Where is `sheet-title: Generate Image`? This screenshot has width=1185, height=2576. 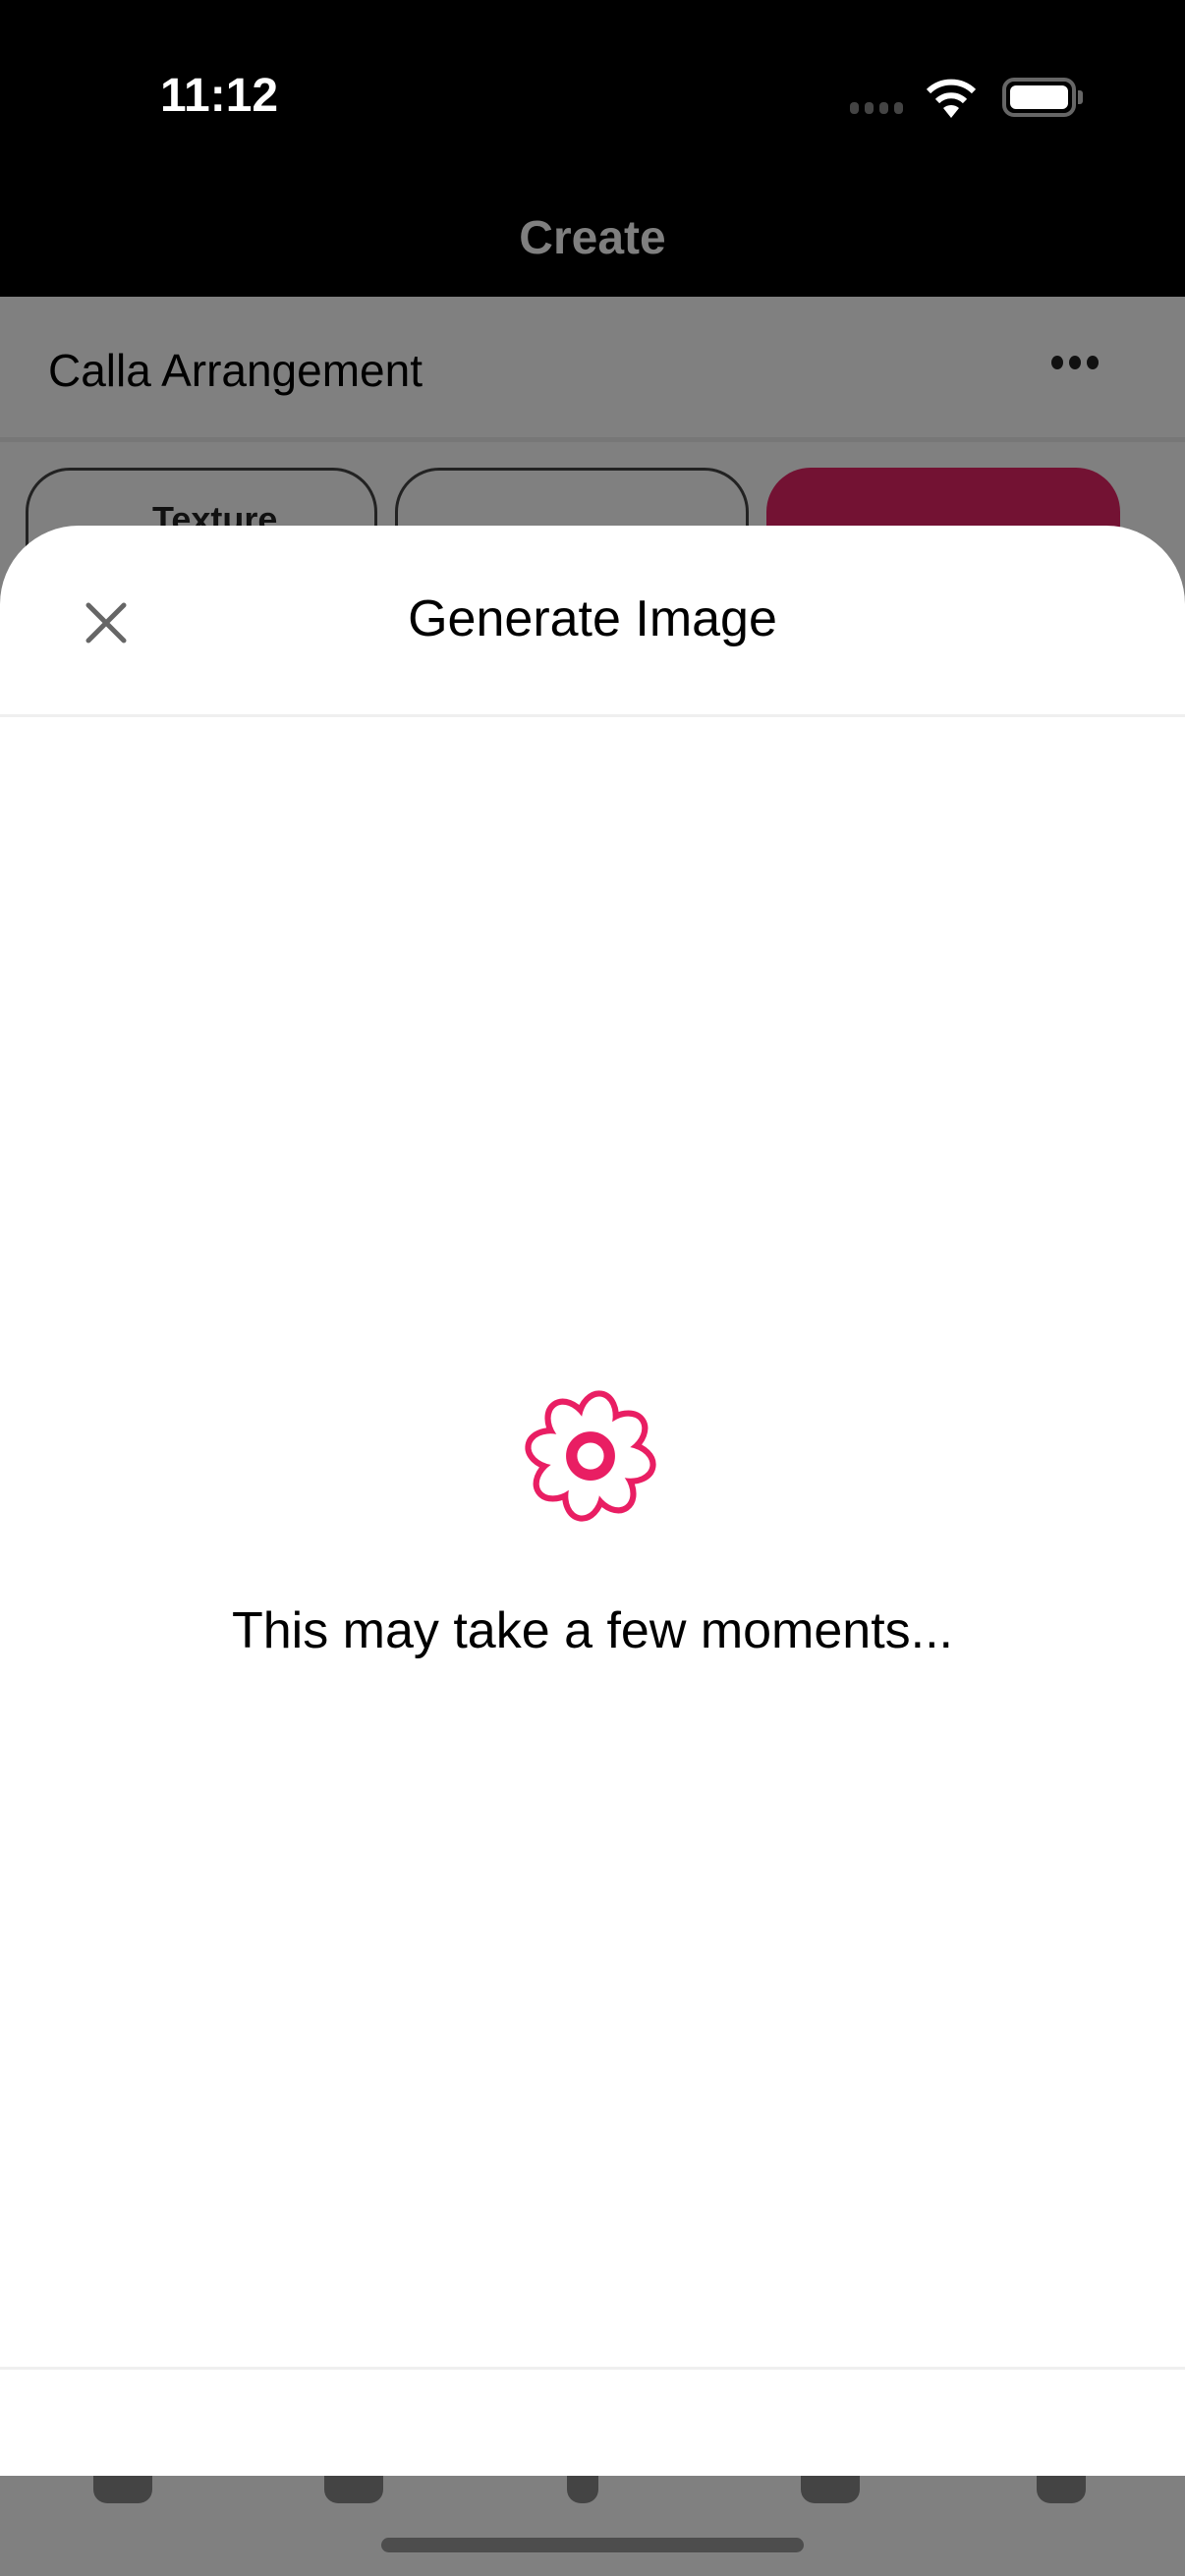 sheet-title: Generate Image is located at coordinates (592, 618).